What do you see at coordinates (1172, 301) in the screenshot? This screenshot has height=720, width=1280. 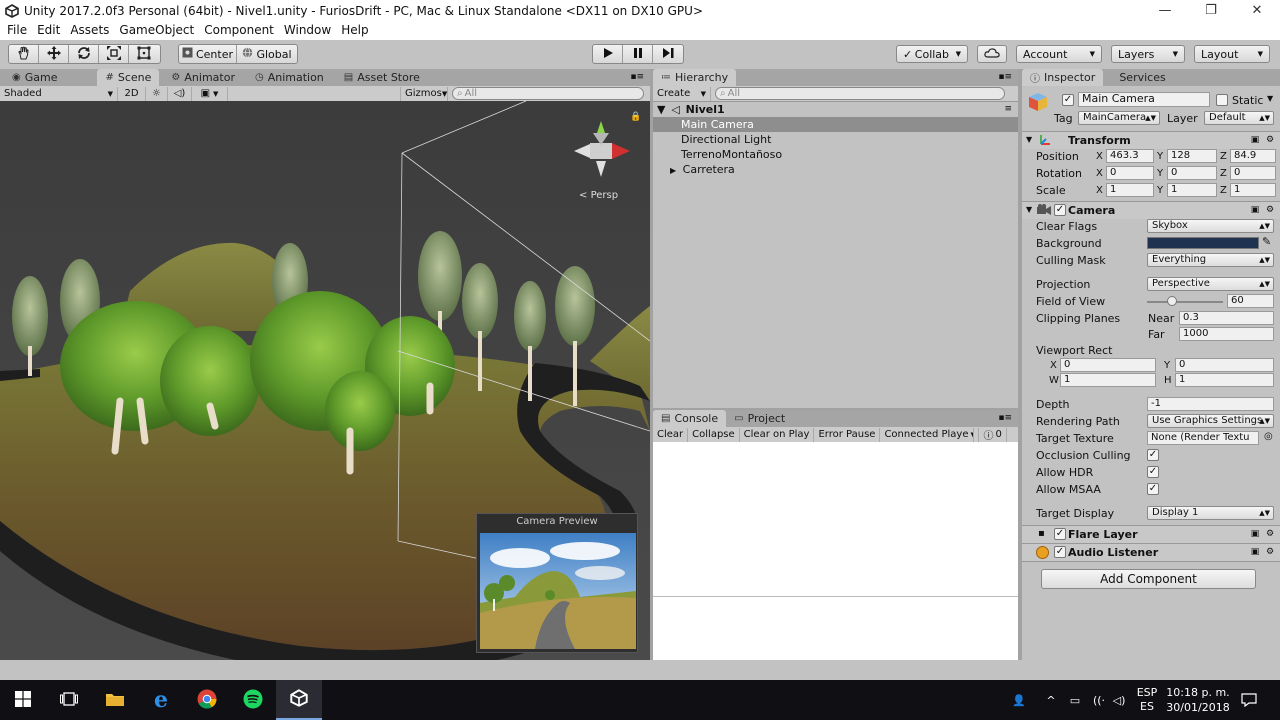 I see `fov-slider-thumb` at bounding box center [1172, 301].